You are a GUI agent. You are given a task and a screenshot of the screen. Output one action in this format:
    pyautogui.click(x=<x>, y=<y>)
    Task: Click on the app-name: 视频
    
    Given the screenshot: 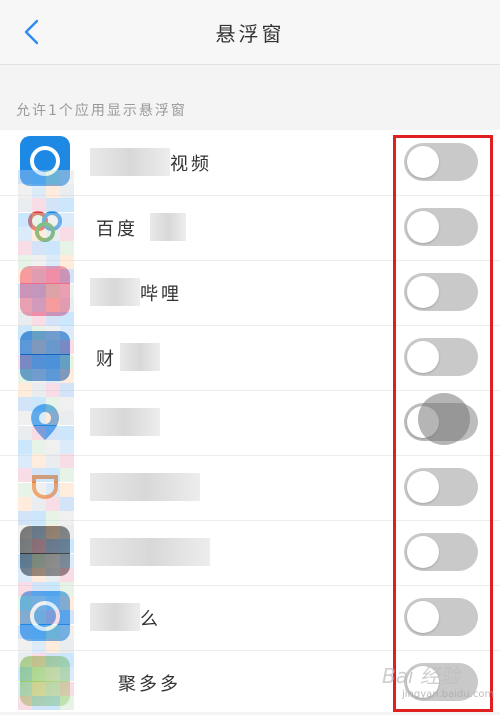 What is the action you would take?
    pyautogui.click(x=191, y=164)
    